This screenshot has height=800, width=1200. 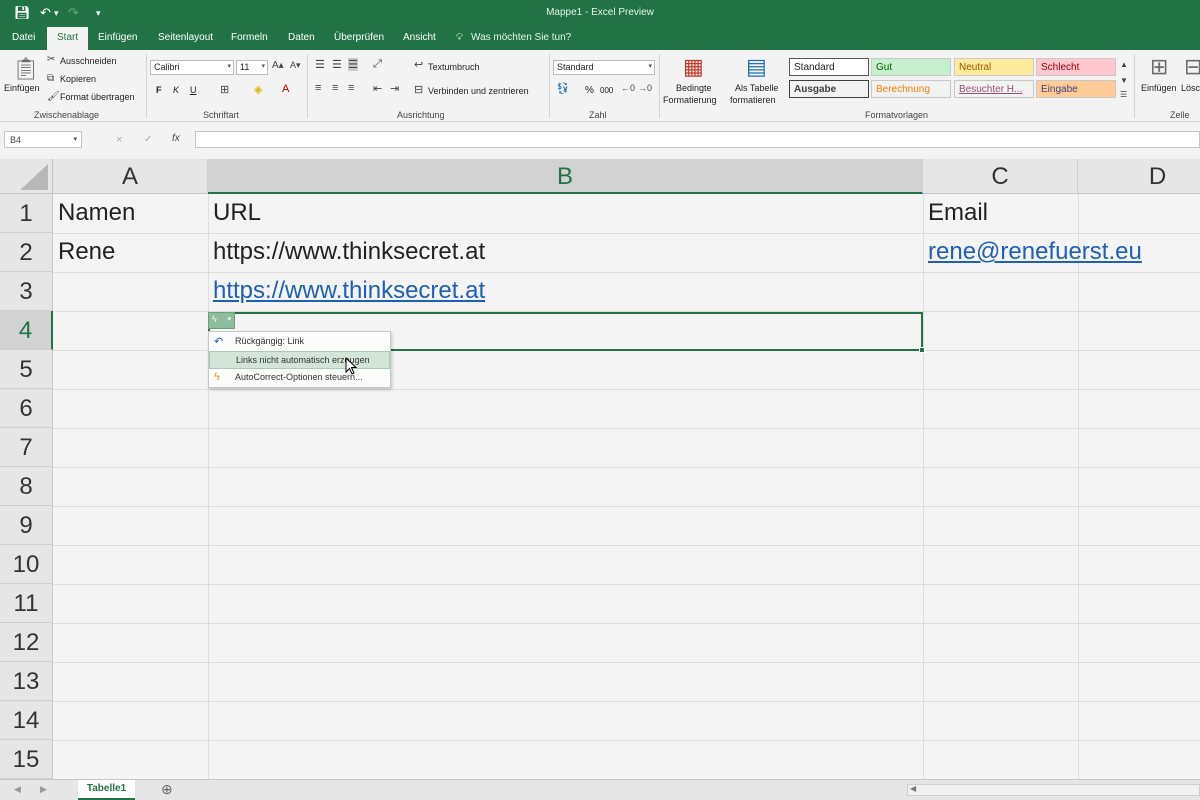 I want to click on style-schlecht: Schlecht, so click(x=1076, y=67).